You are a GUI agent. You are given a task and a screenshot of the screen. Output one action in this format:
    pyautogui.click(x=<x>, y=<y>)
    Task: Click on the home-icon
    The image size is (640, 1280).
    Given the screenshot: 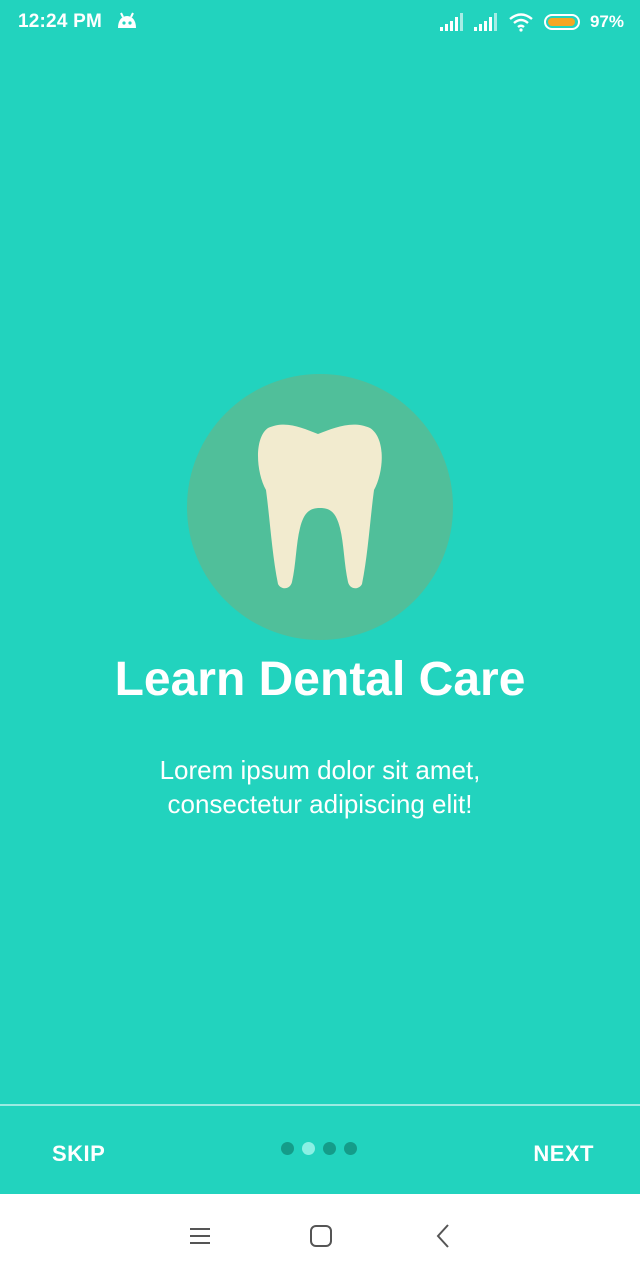 What is the action you would take?
    pyautogui.click(x=321, y=1236)
    